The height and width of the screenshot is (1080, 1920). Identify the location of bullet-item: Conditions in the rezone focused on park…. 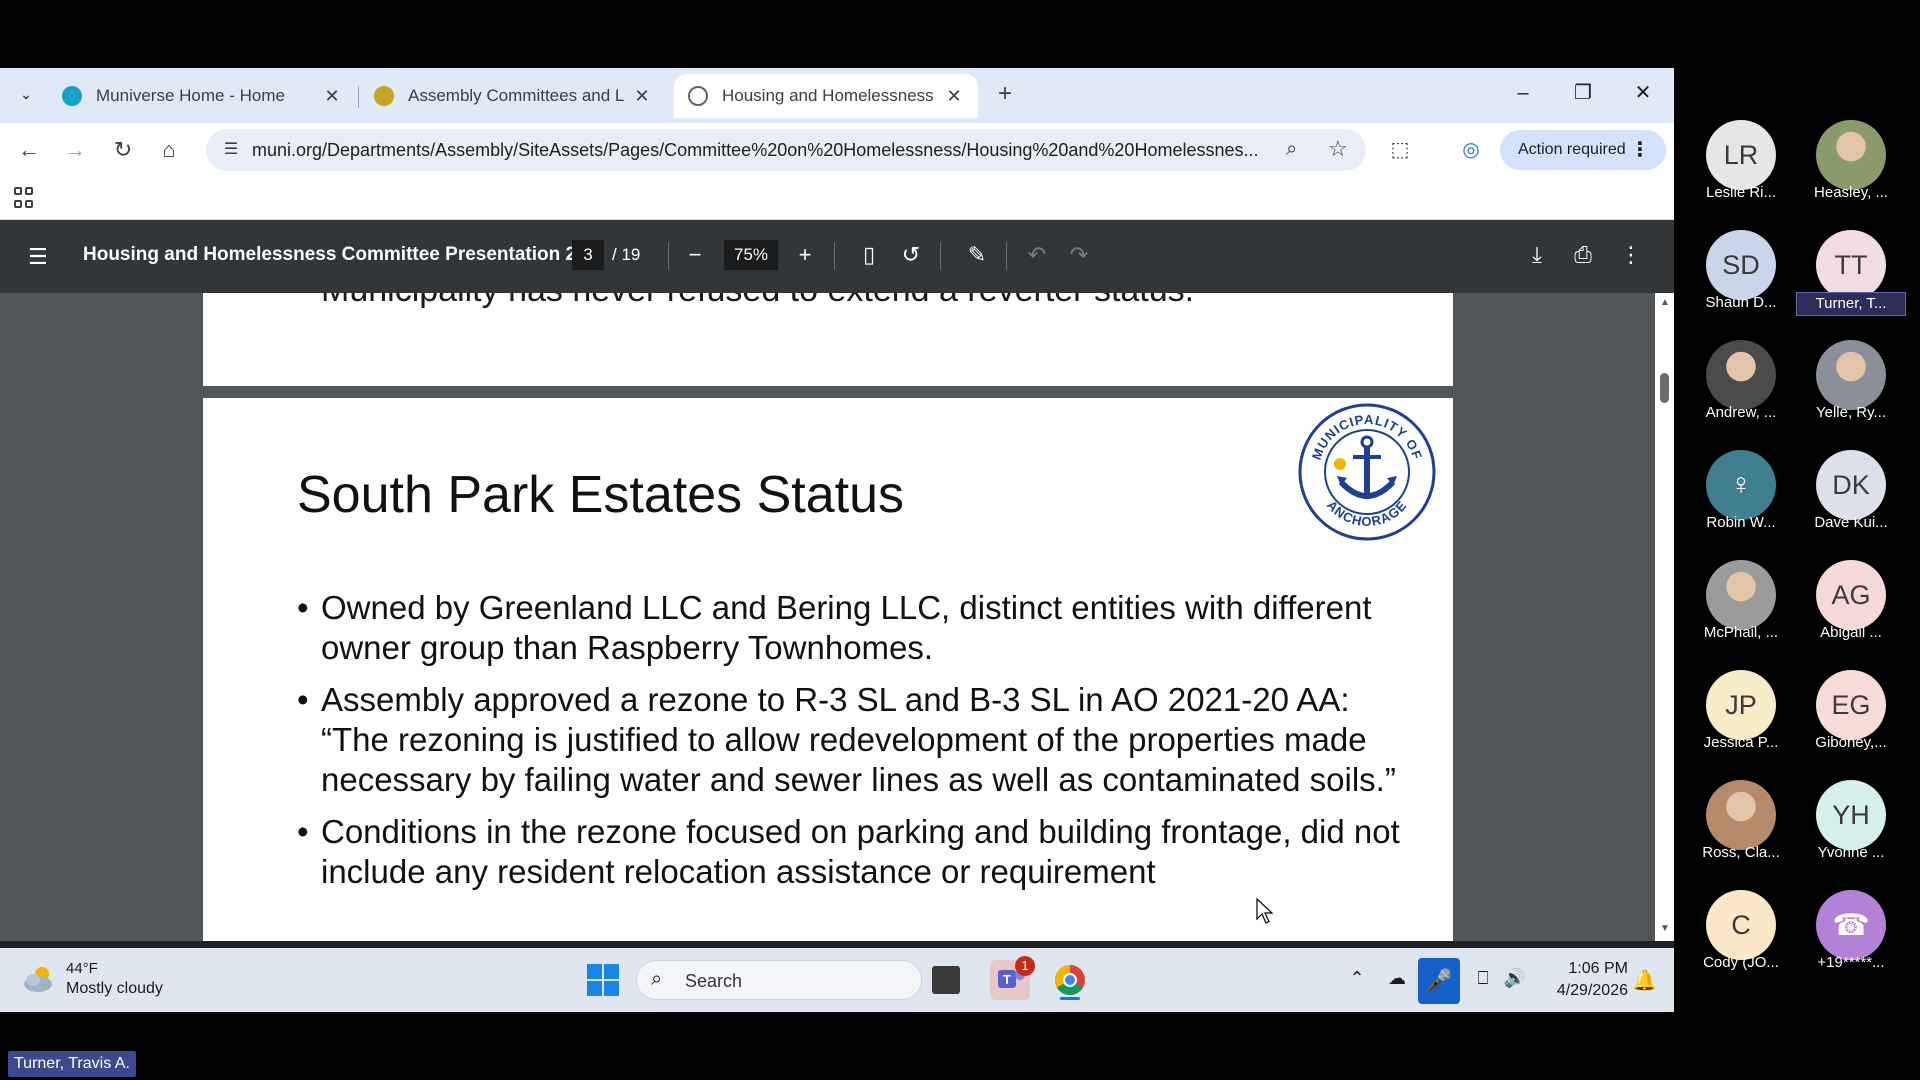
(857, 852).